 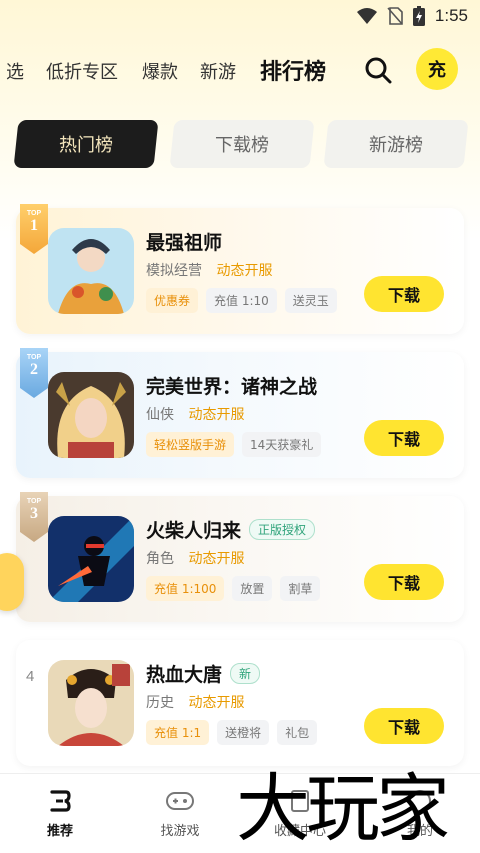 I want to click on tag: 轻松竖版手游, so click(x=190, y=444).